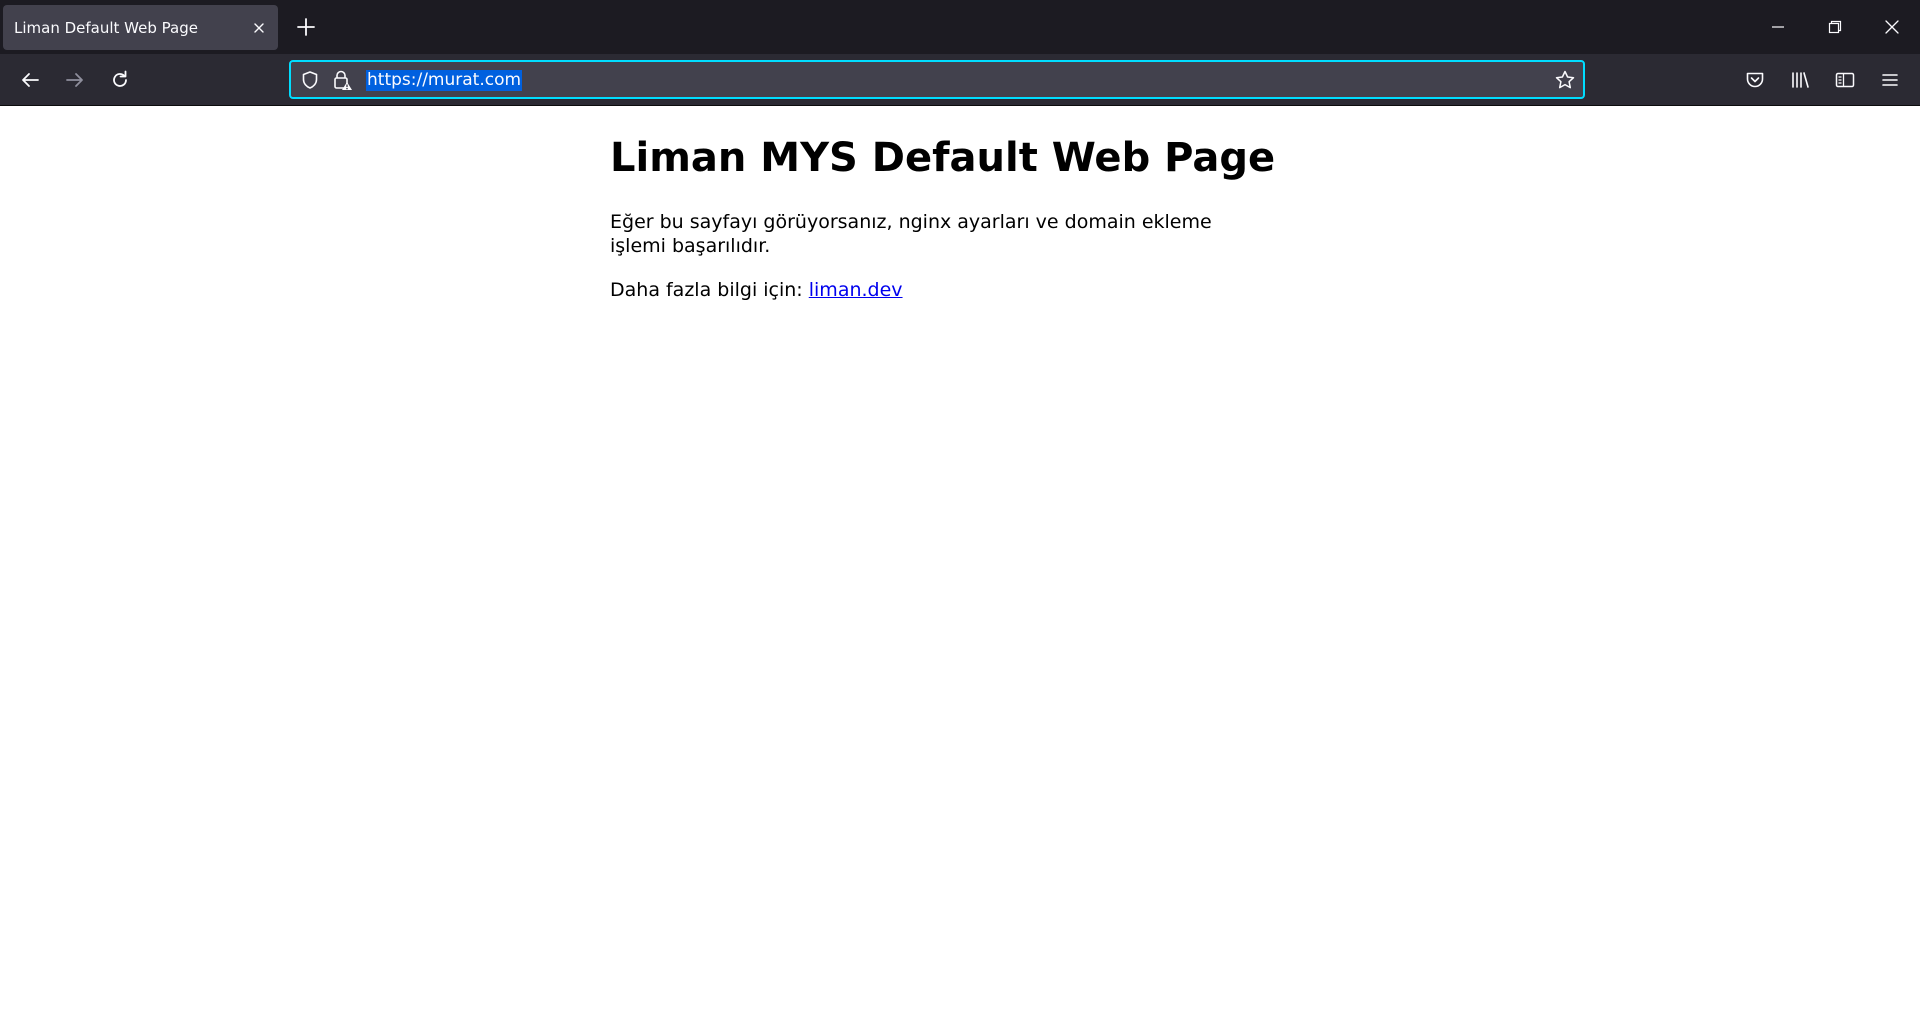 Image resolution: width=1920 pixels, height=1030 pixels. I want to click on forward-arrow-right-icon, so click(75, 80).